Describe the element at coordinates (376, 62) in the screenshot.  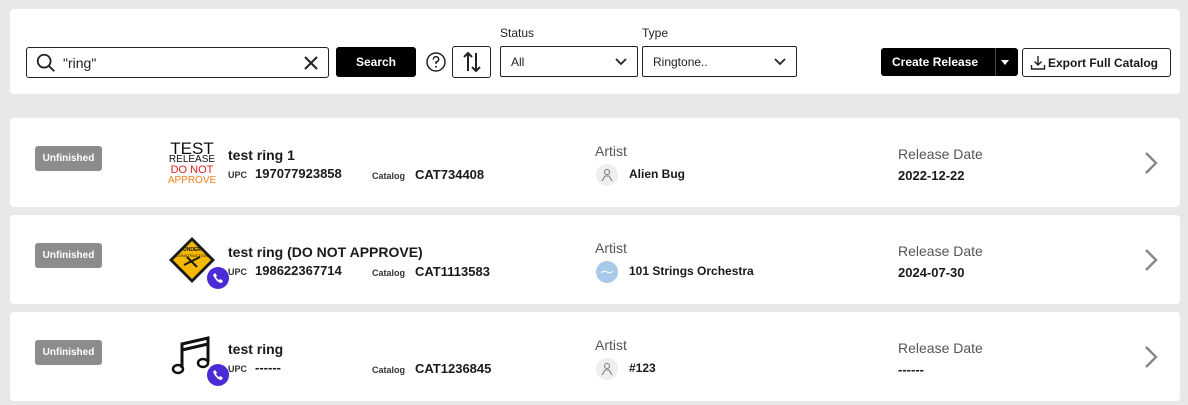
I see `search-button: Search` at that location.